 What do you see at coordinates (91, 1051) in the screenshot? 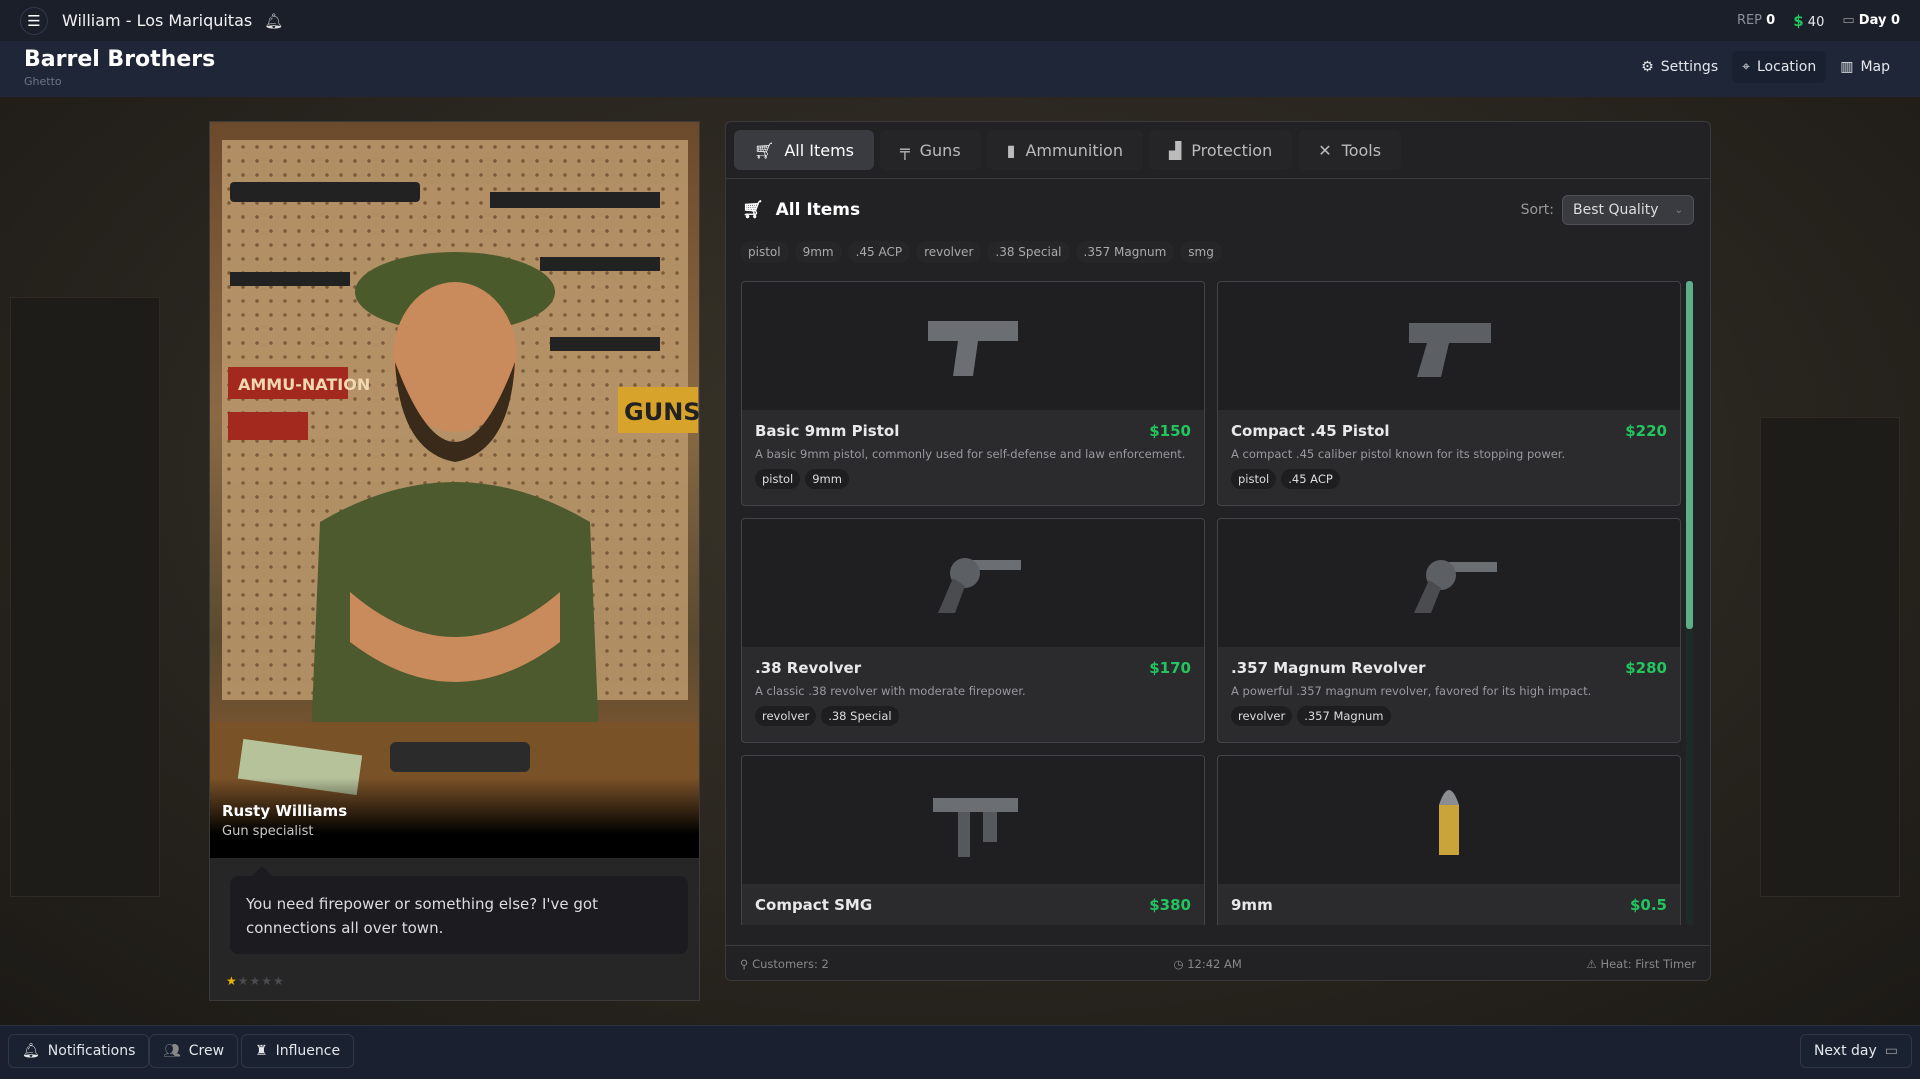
I see `notifications-label: Notifications` at bounding box center [91, 1051].